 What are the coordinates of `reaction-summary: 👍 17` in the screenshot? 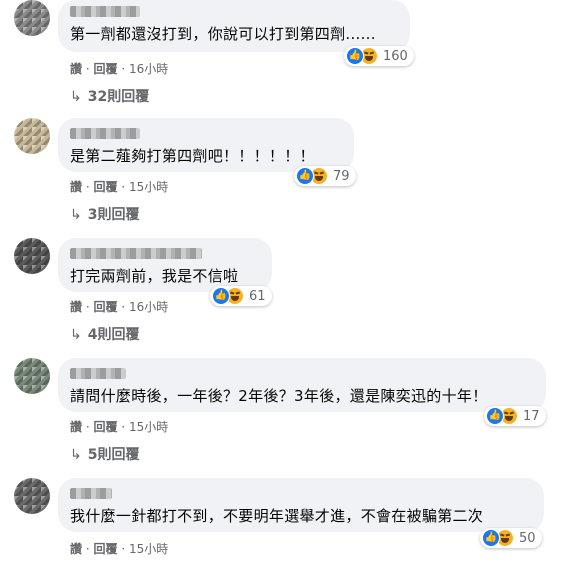 It's located at (515, 416).